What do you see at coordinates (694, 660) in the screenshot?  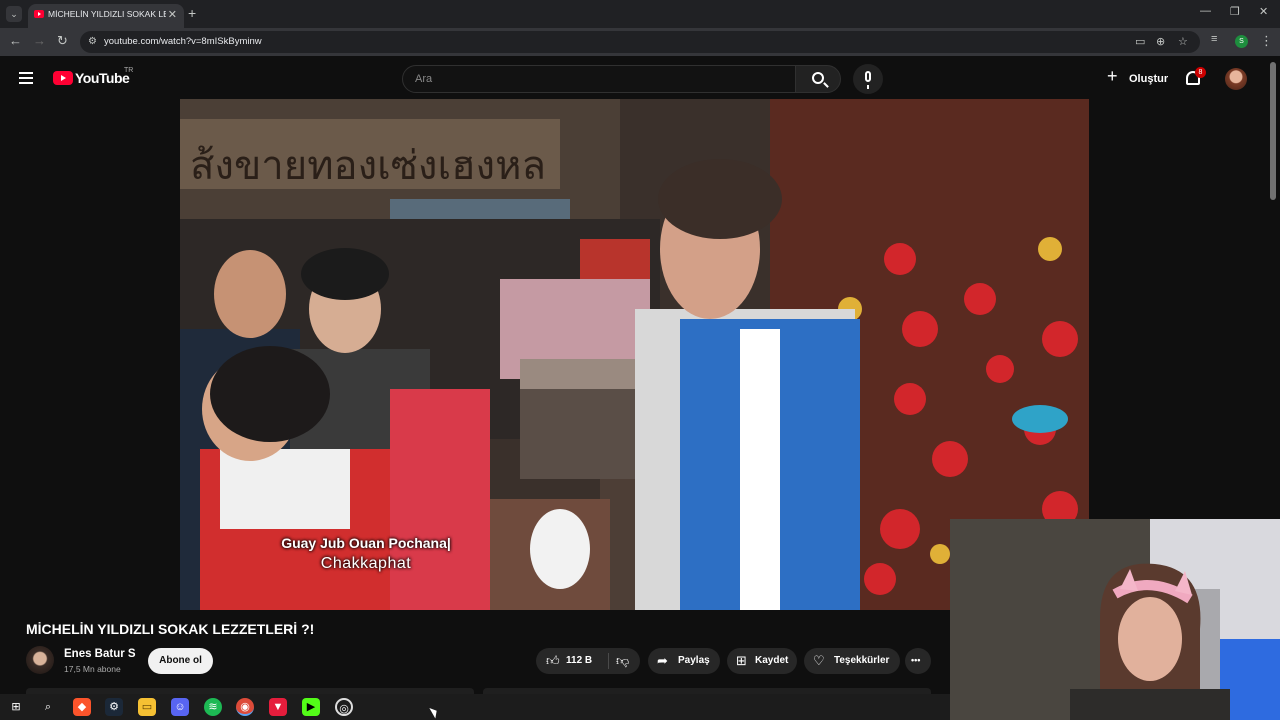 I see `share-label: Paylaş` at bounding box center [694, 660].